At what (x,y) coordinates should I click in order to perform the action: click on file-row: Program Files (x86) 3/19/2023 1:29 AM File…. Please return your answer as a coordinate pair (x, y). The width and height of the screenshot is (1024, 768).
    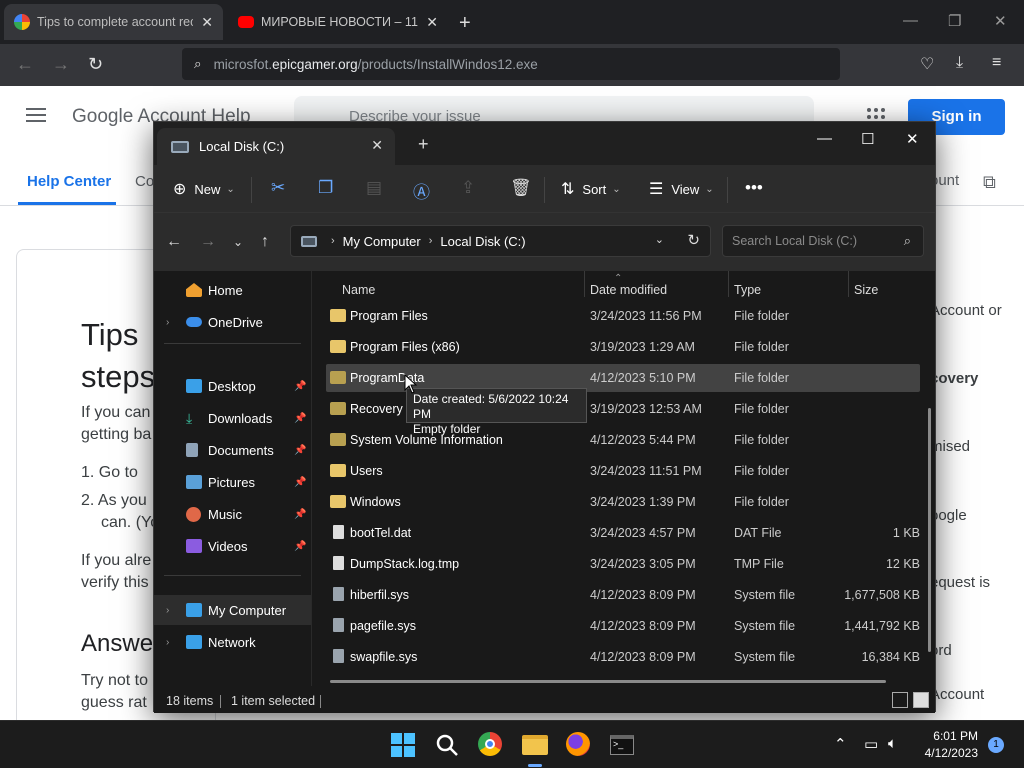
    Looking at the image, I should click on (623, 347).